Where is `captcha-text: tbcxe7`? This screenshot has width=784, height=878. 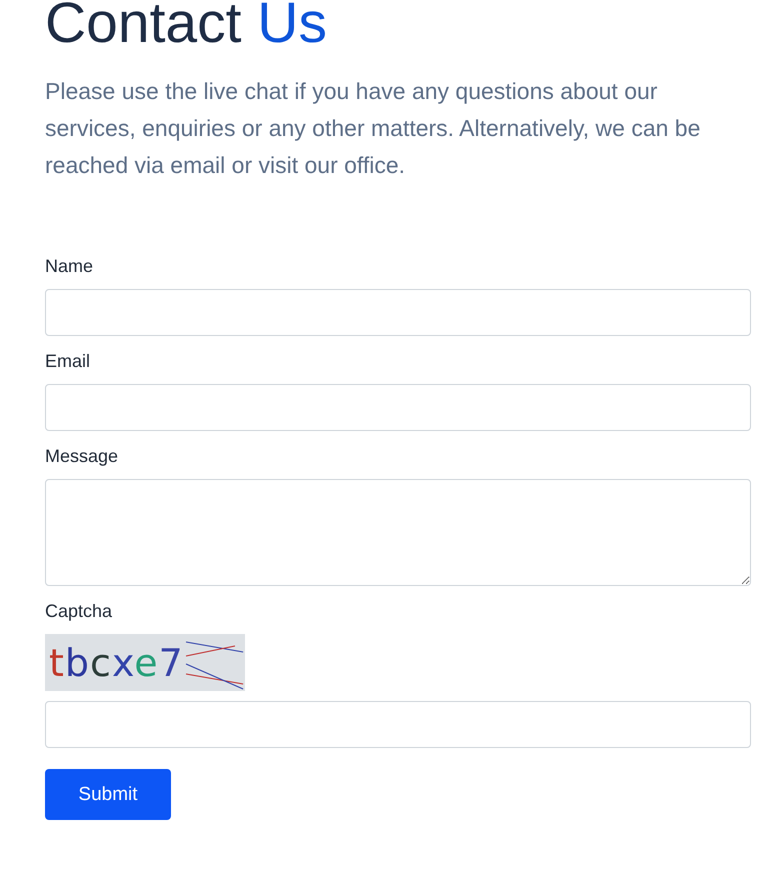
captcha-text: tbcxe7 is located at coordinates (116, 663).